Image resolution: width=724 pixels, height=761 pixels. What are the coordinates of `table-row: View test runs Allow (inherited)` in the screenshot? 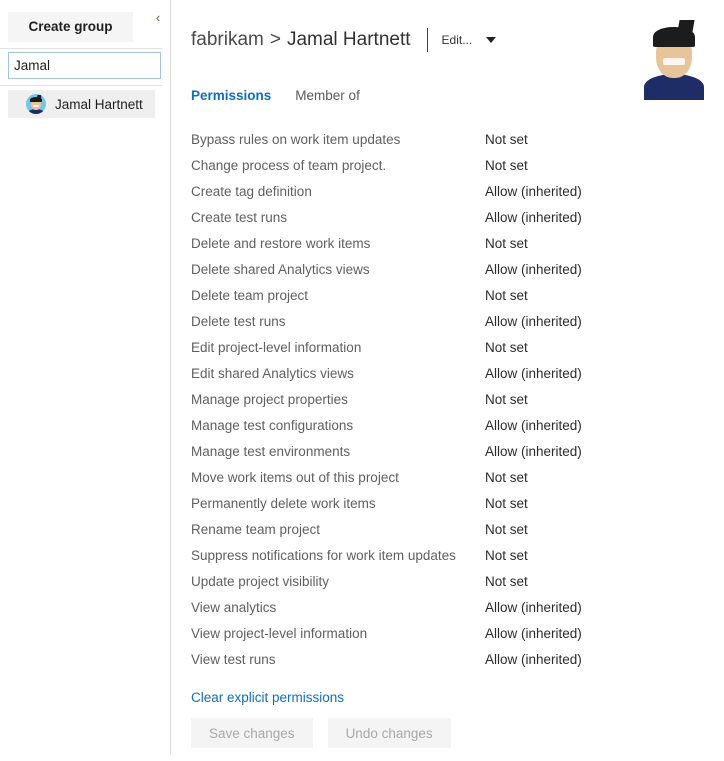 It's located at (431, 659).